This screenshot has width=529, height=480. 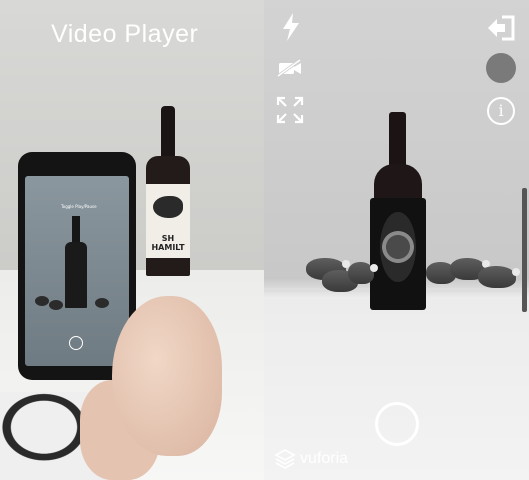 What do you see at coordinates (291, 27) in the screenshot?
I see `flash-icon` at bounding box center [291, 27].